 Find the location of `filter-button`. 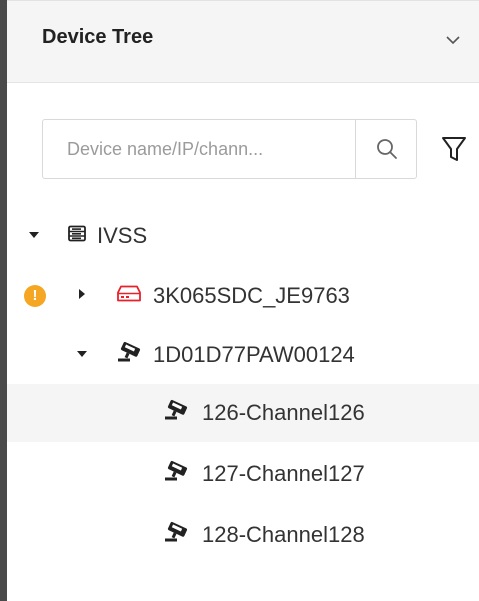

filter-button is located at coordinates (454, 149).